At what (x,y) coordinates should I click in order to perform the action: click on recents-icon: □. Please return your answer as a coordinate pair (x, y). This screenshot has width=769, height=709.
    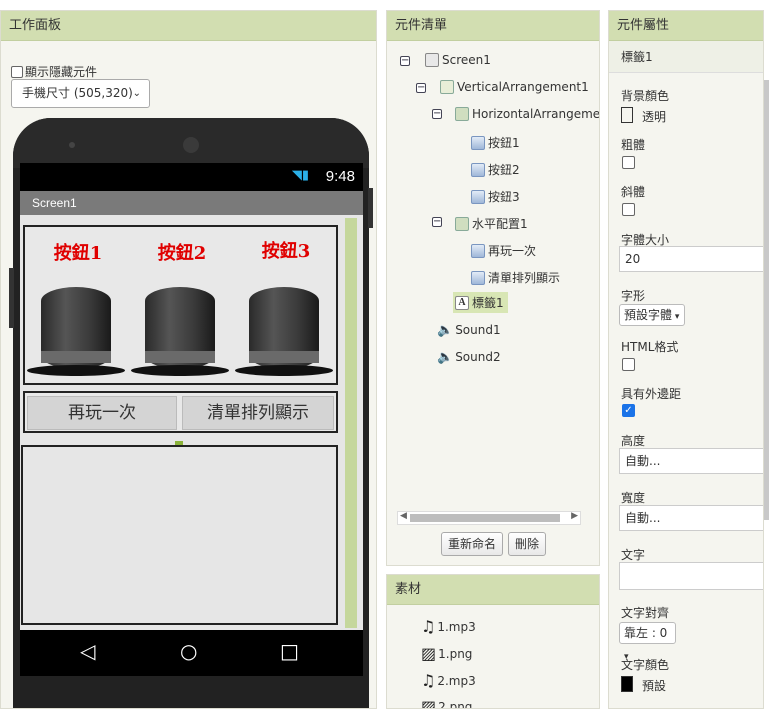
    Looking at the image, I should click on (289, 651).